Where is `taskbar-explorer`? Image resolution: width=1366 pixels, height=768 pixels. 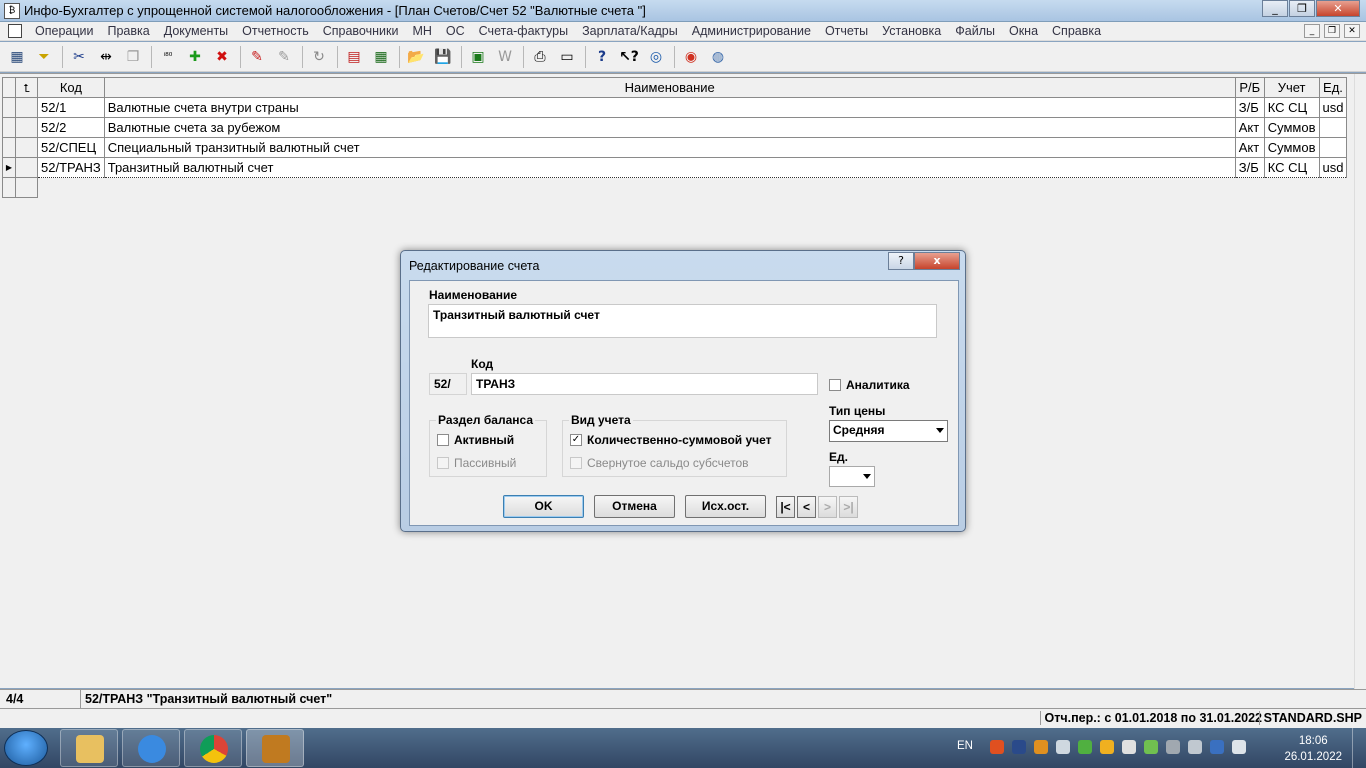 taskbar-explorer is located at coordinates (89, 748).